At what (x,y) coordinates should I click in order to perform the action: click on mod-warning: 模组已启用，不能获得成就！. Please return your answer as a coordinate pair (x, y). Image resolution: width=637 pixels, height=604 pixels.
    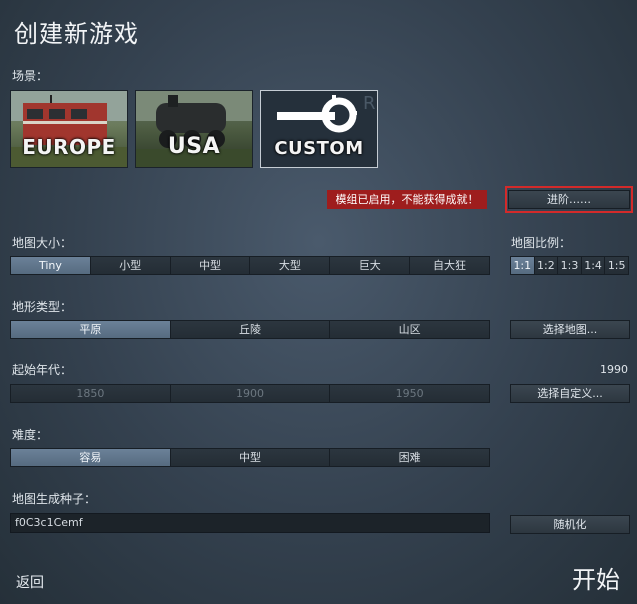
    Looking at the image, I should click on (407, 199).